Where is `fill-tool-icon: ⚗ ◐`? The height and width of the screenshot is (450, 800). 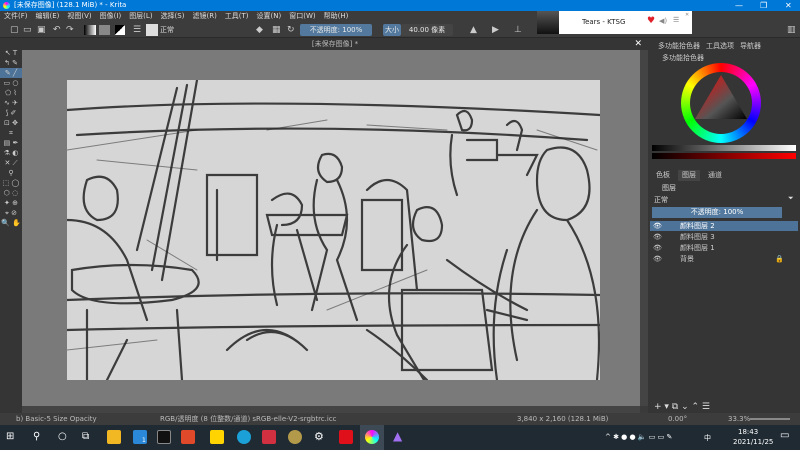
fill-tool-icon: ⚗ ◐ is located at coordinates (11, 153).